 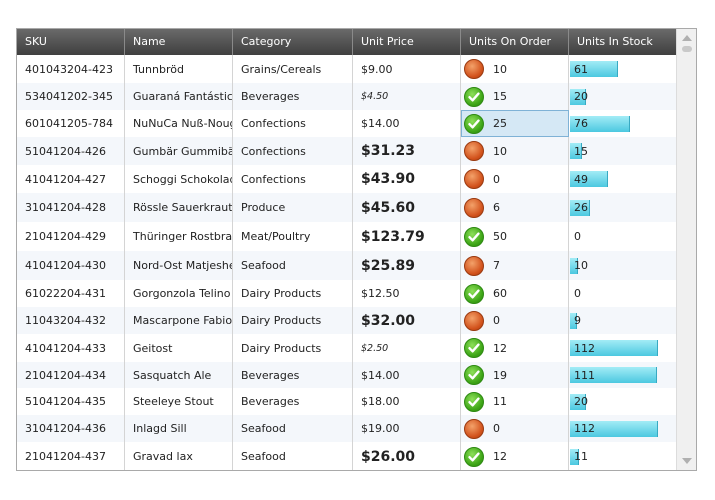 What do you see at coordinates (179, 236) in the screenshot?
I see `name-cell: Thüringer Rostbratwurst` at bounding box center [179, 236].